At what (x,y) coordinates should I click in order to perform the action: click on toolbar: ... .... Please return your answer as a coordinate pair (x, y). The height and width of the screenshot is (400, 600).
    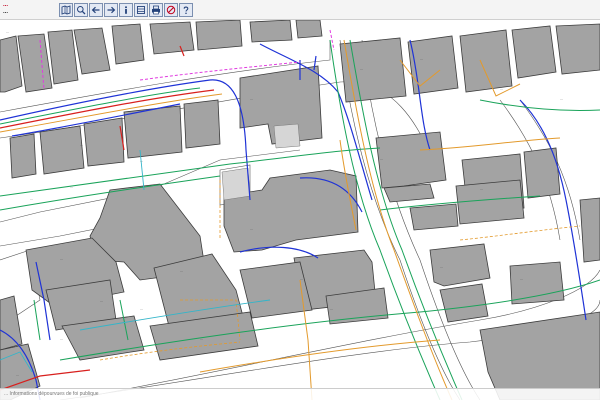
    Looking at the image, I should click on (300, 10).